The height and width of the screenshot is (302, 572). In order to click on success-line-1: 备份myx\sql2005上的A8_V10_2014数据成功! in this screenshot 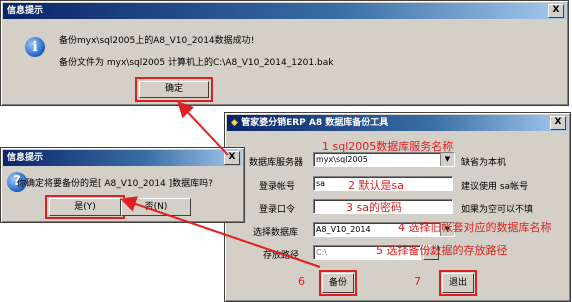, I will do `click(157, 41)`.